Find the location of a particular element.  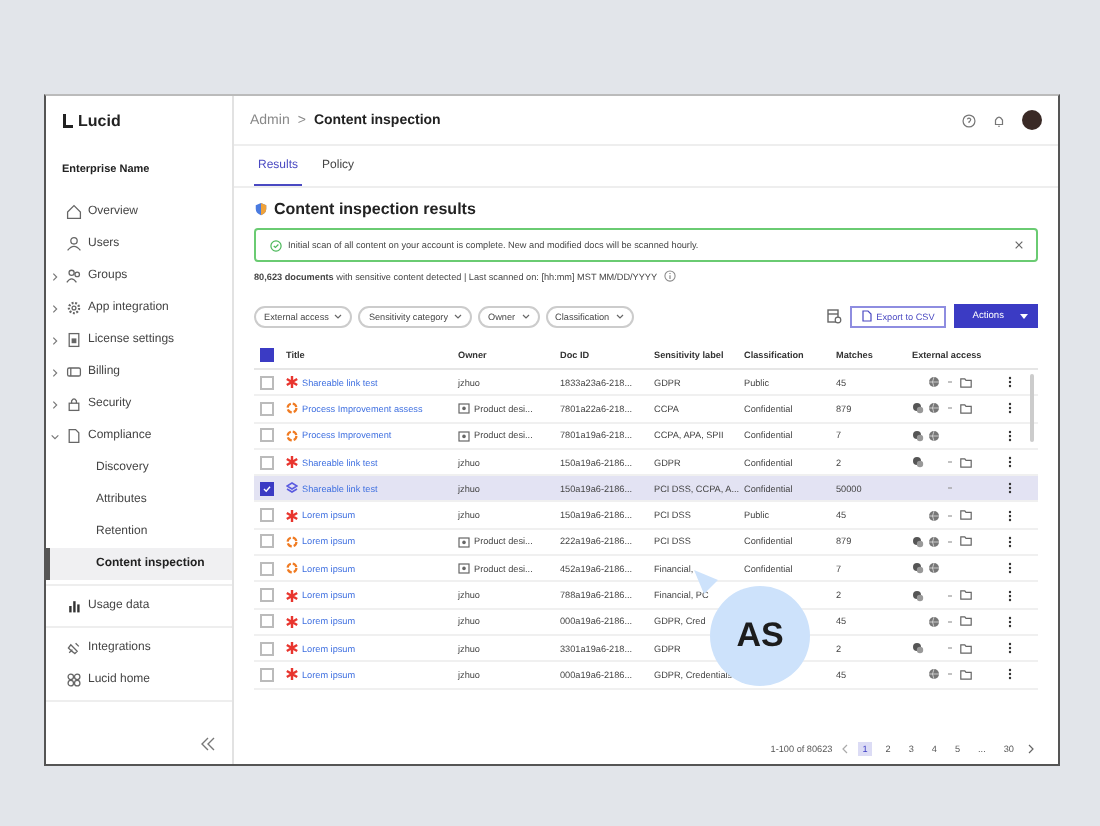

logo-icon is located at coordinates (68, 120).